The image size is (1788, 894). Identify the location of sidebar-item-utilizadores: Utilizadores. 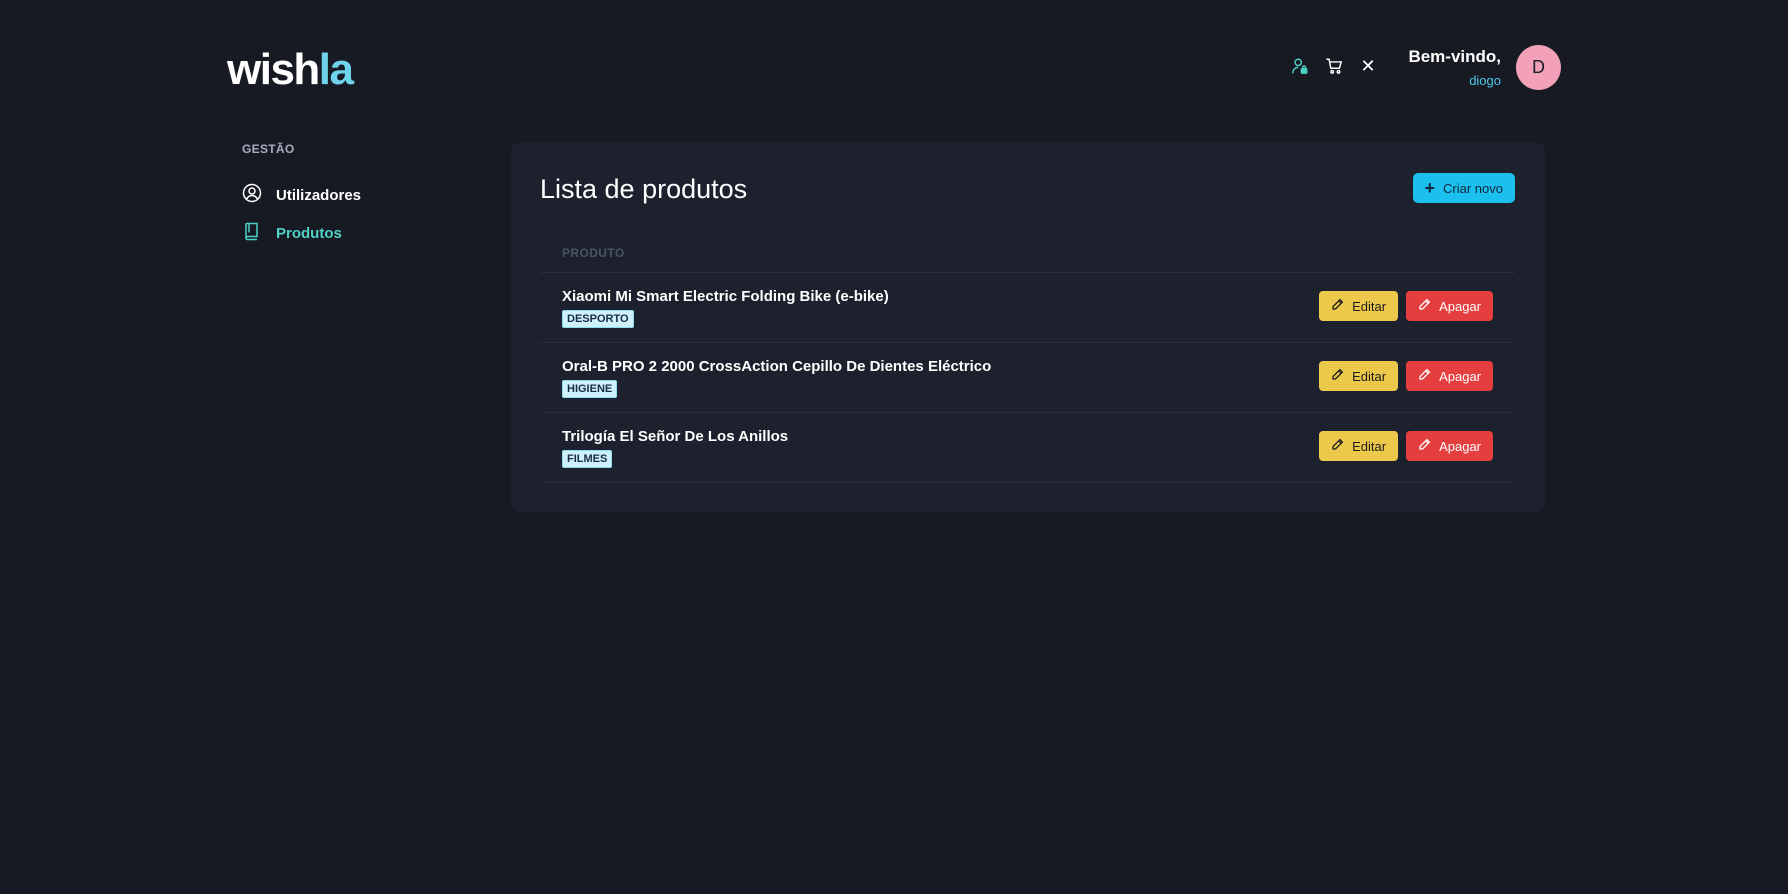
(372, 195).